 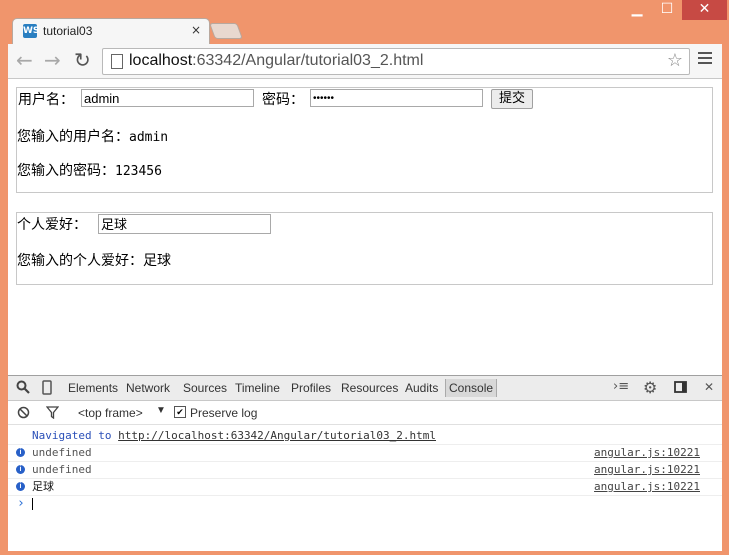 I want to click on submit-button: 提交, so click(x=512, y=99).